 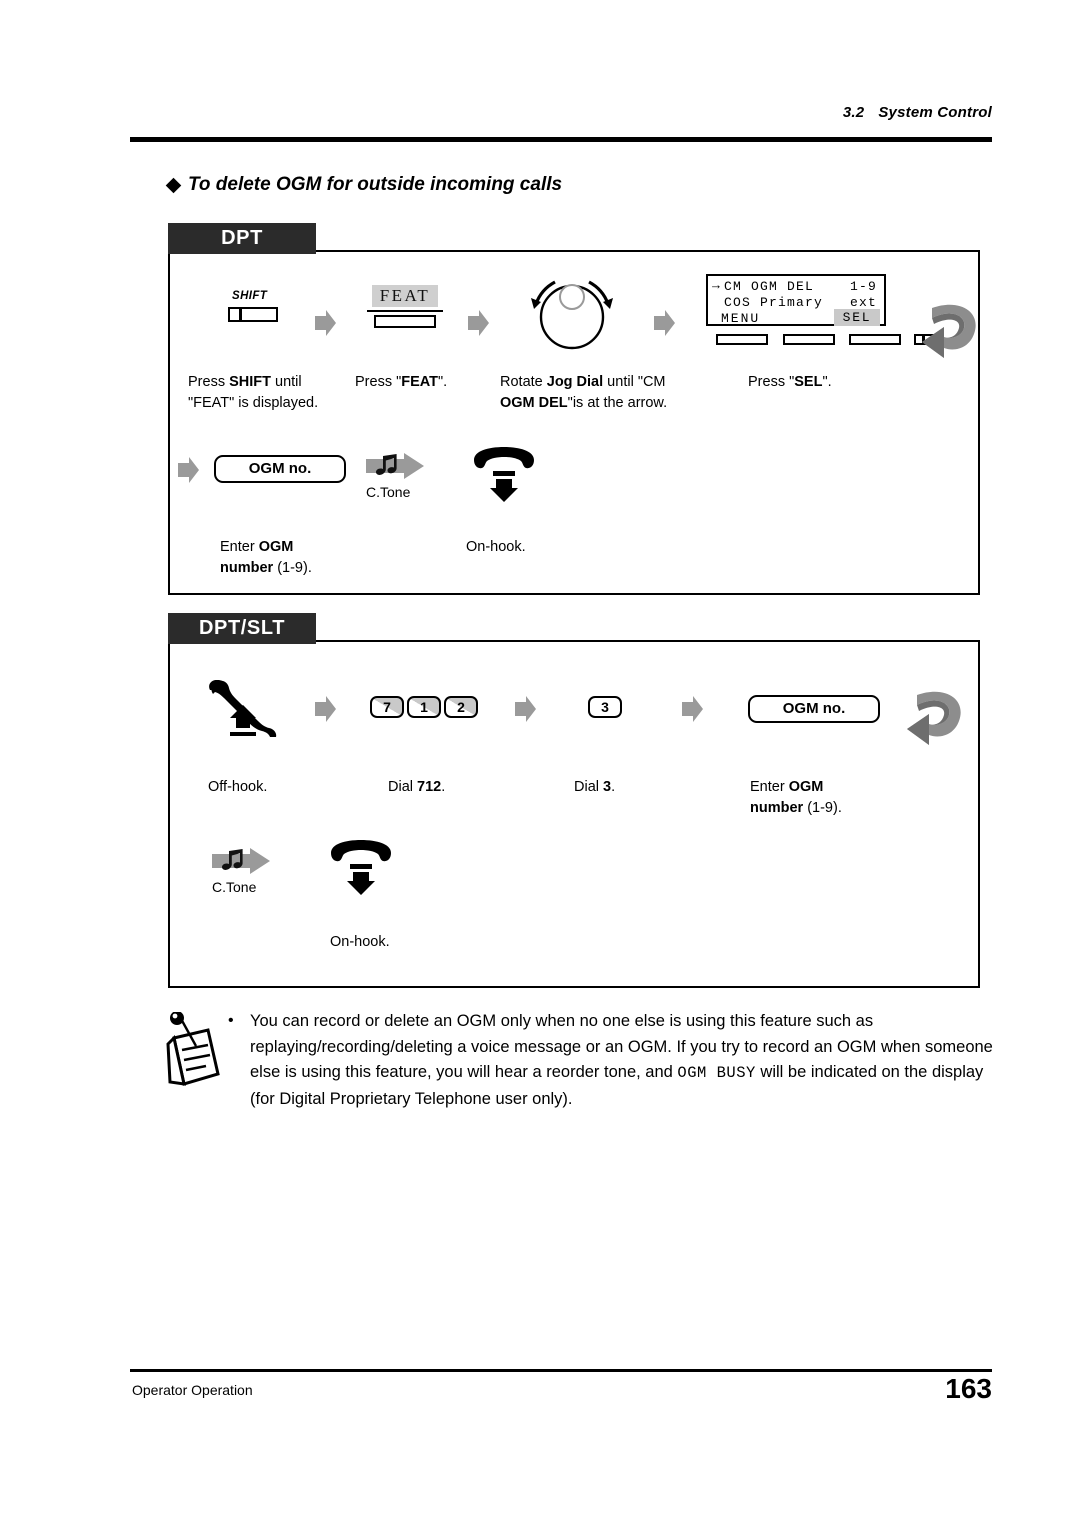 What do you see at coordinates (572, 308) in the screenshot?
I see `jog-dial-icon` at bounding box center [572, 308].